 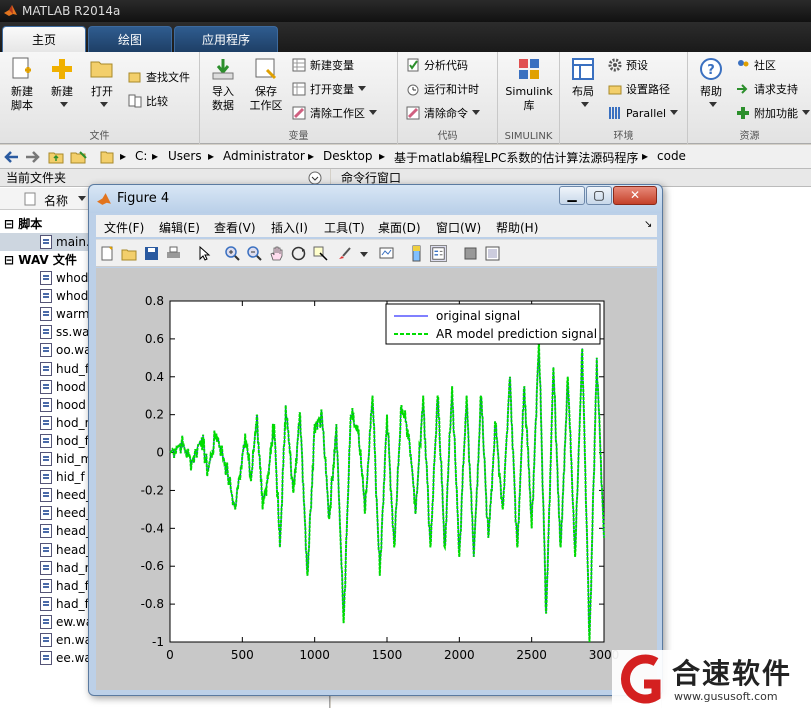 I want to click on tab-apps: 应用程序, so click(x=226, y=39).